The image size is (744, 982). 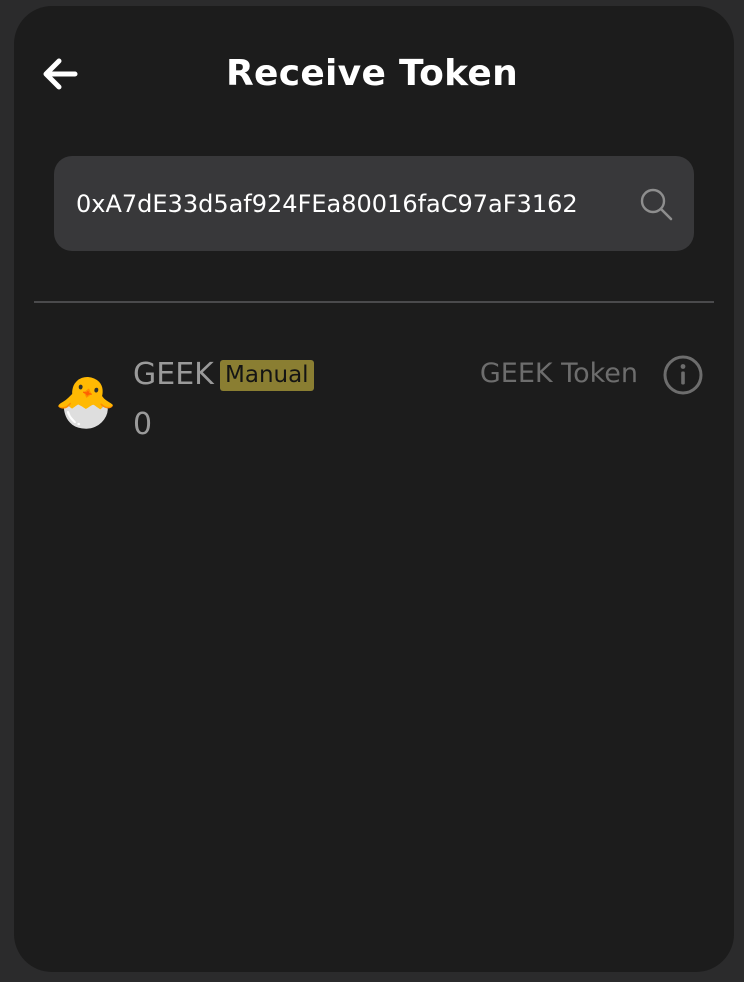 What do you see at coordinates (683, 375) in the screenshot?
I see `info-icon` at bounding box center [683, 375].